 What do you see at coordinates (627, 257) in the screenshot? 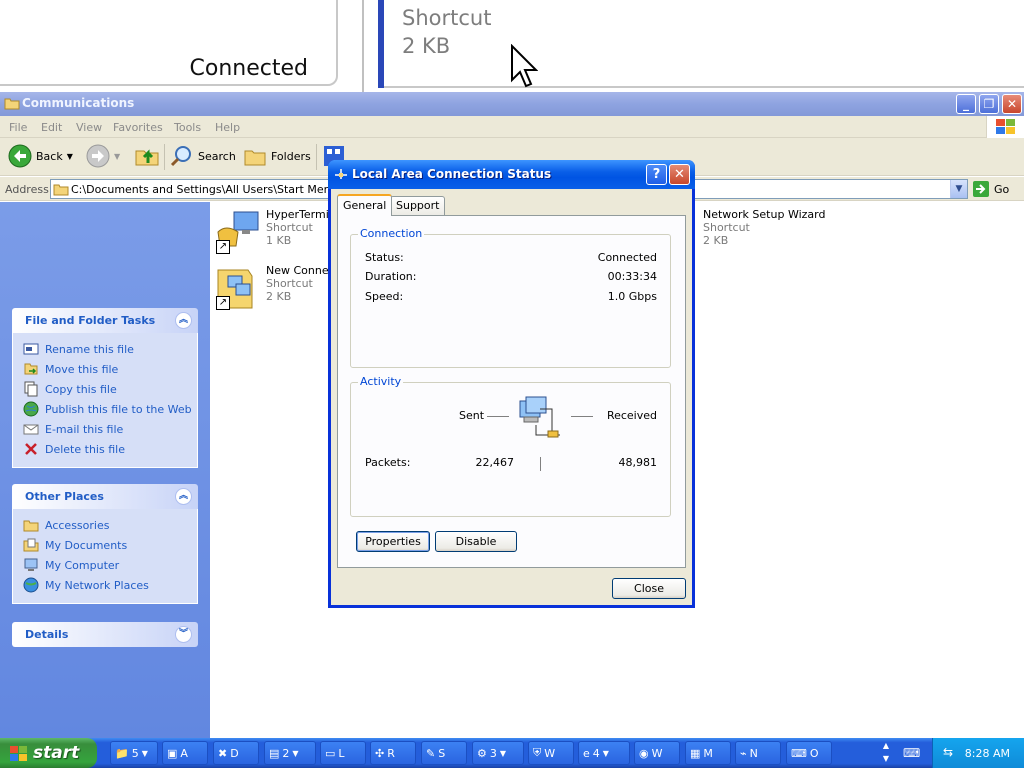
I see `status-value: Connected` at bounding box center [627, 257].